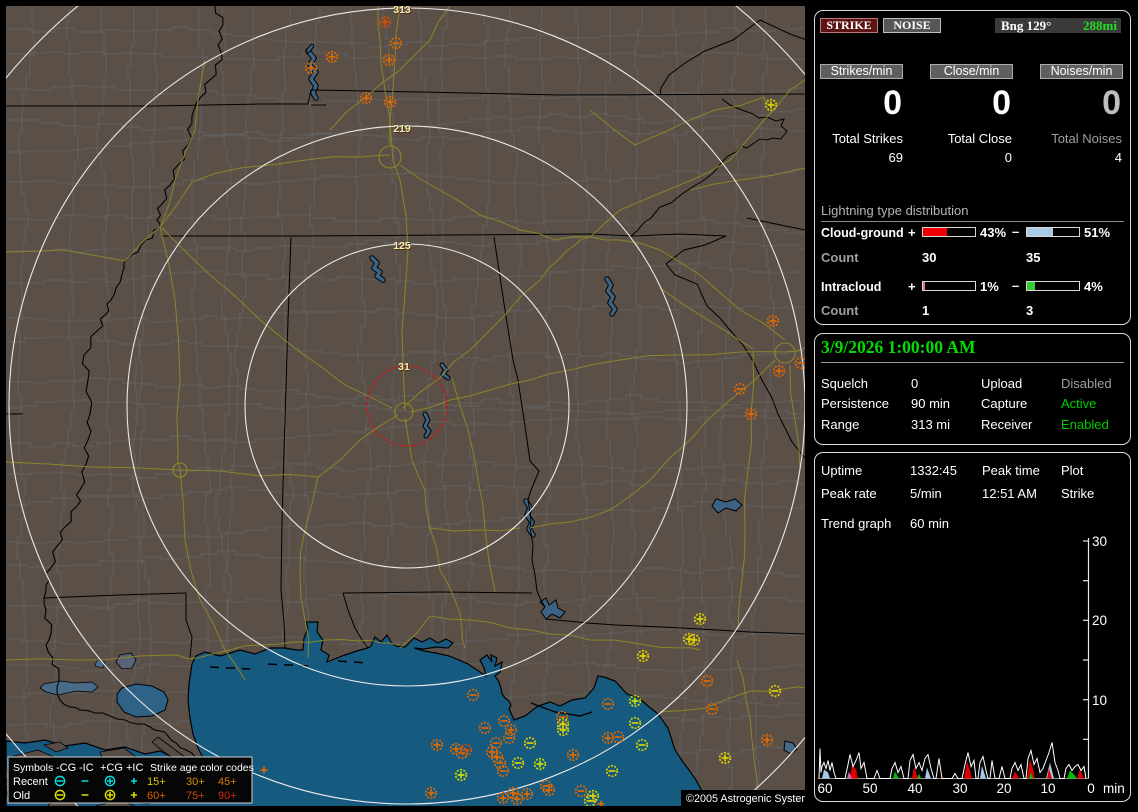 This screenshot has width=1138, height=812. I want to click on svg-text: 0, so click(1091, 788).